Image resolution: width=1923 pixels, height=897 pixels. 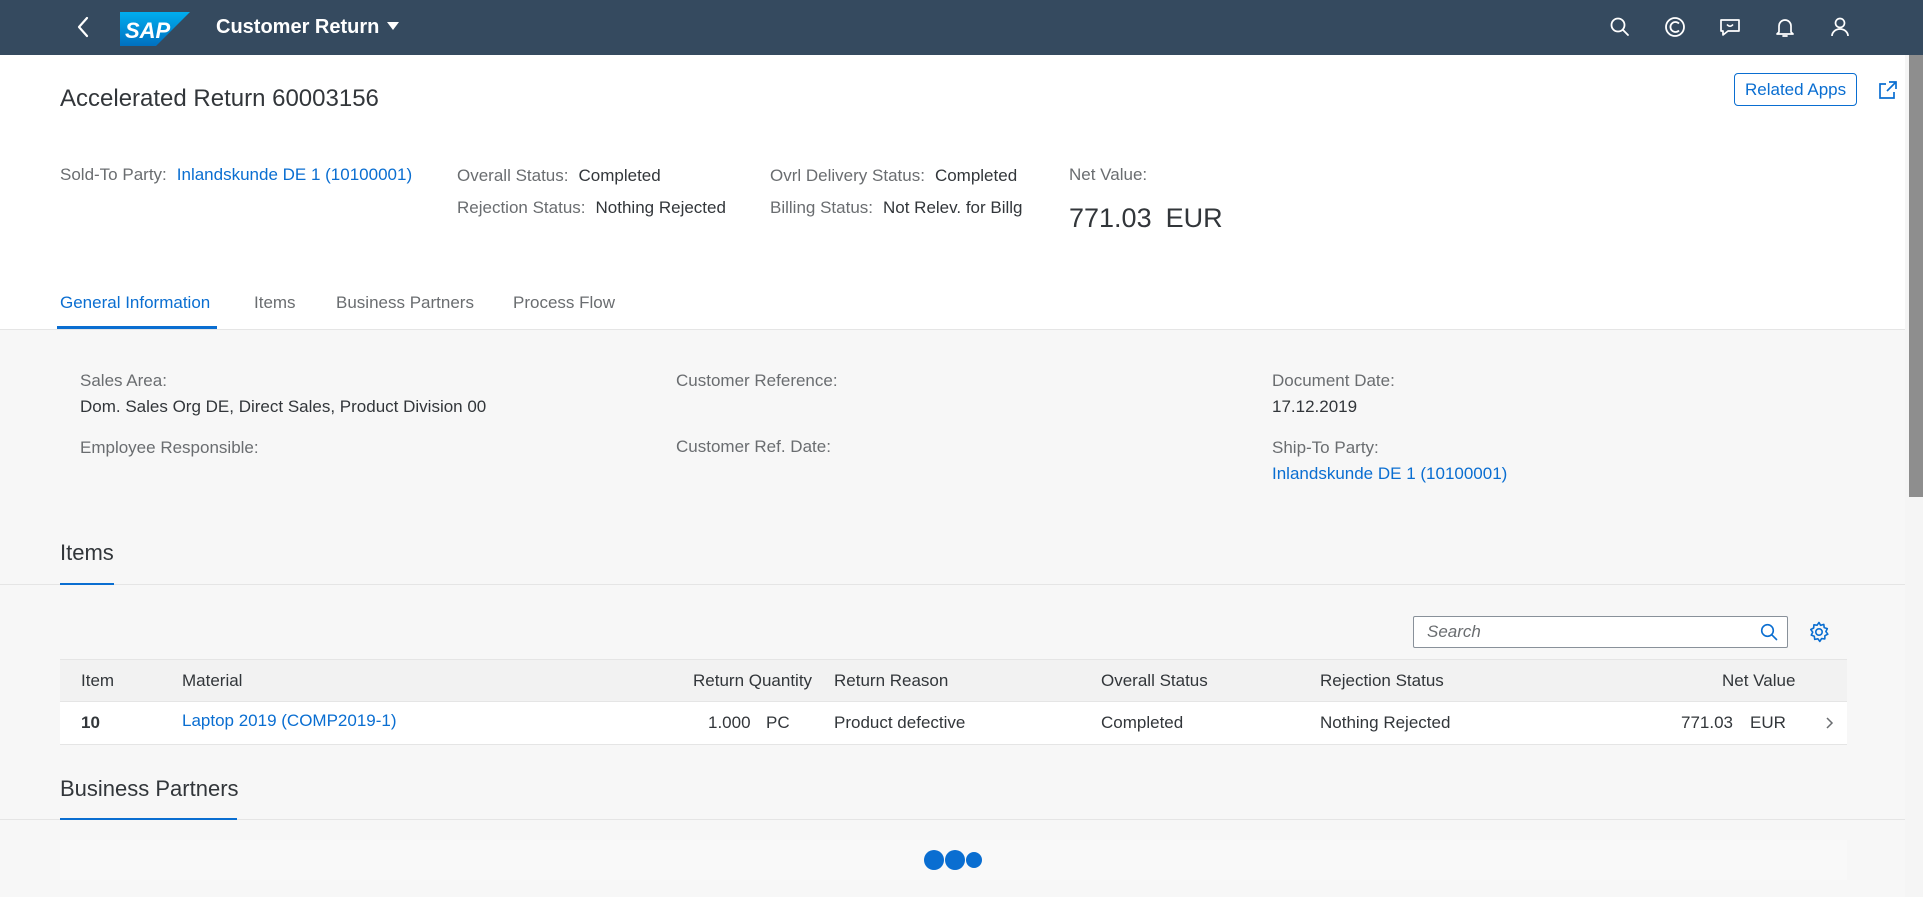 What do you see at coordinates (1785, 27) in the screenshot?
I see `bell-icon` at bounding box center [1785, 27].